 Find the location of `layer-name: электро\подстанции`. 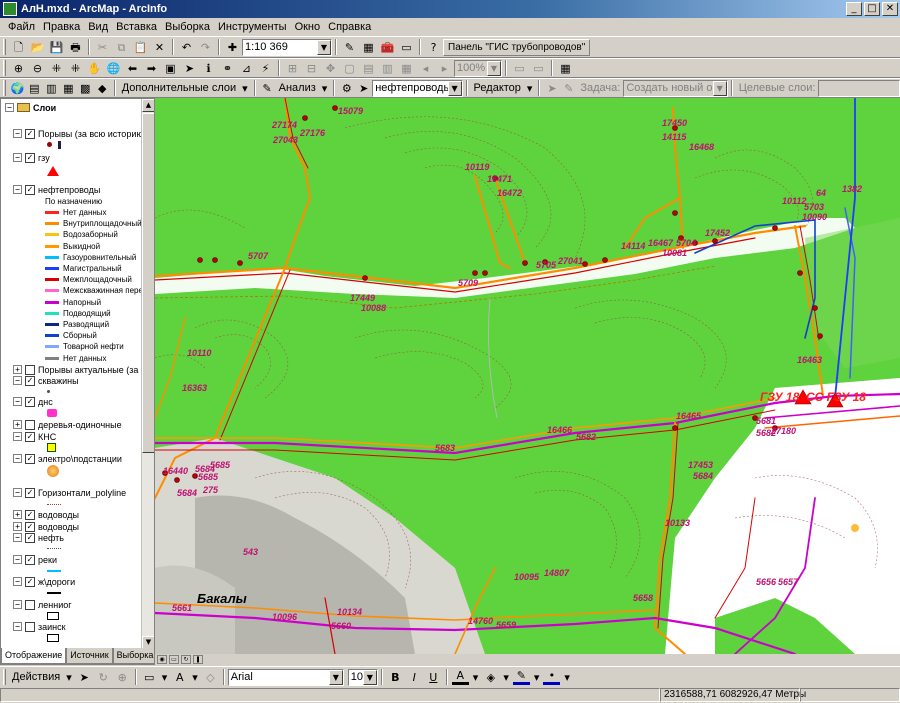

layer-name: электро\подстанции is located at coordinates (80, 459).